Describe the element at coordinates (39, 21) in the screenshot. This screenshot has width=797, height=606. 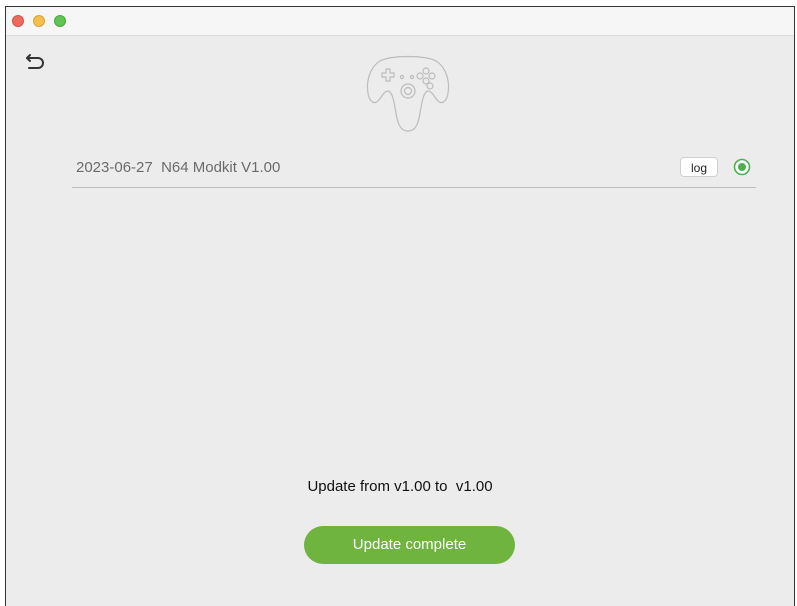
I see `window-minimize-button` at that location.